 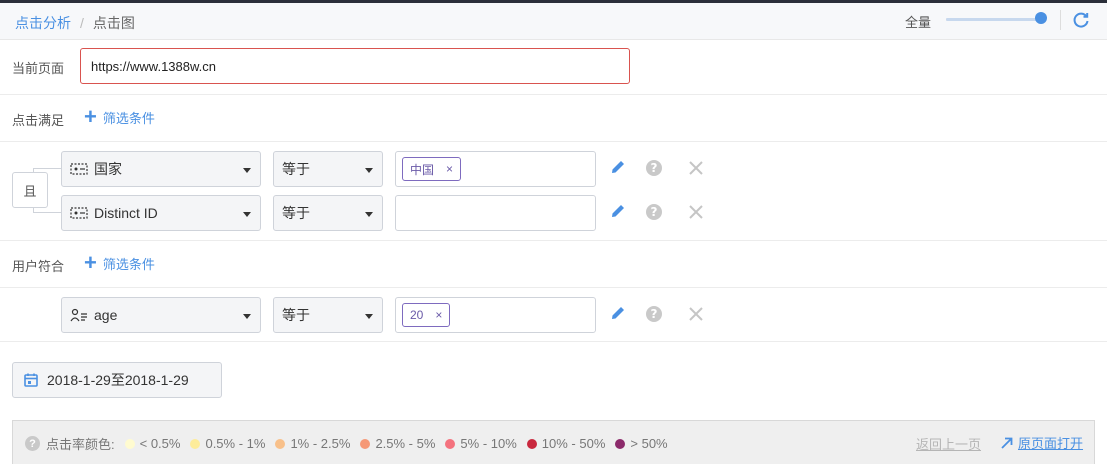 I want to click on breadcrumb-parent-link: 点击分析, so click(x=43, y=23).